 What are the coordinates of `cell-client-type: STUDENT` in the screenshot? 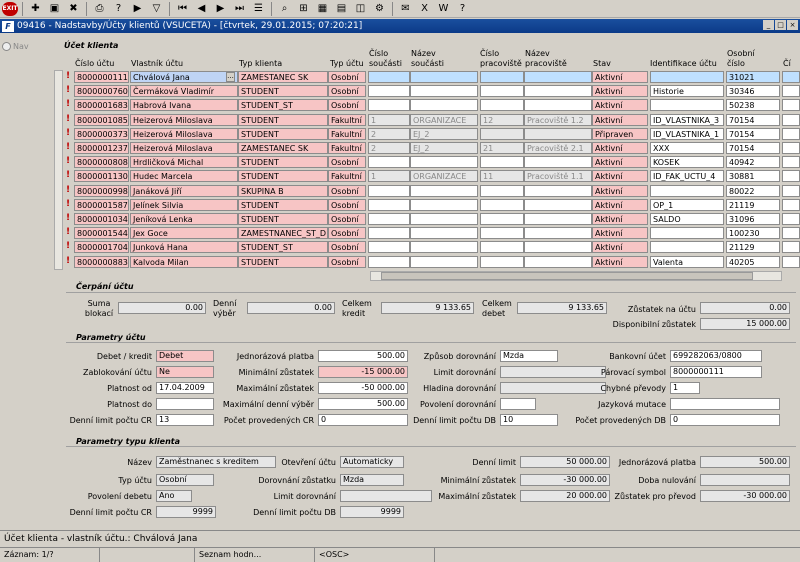 It's located at (283, 119).